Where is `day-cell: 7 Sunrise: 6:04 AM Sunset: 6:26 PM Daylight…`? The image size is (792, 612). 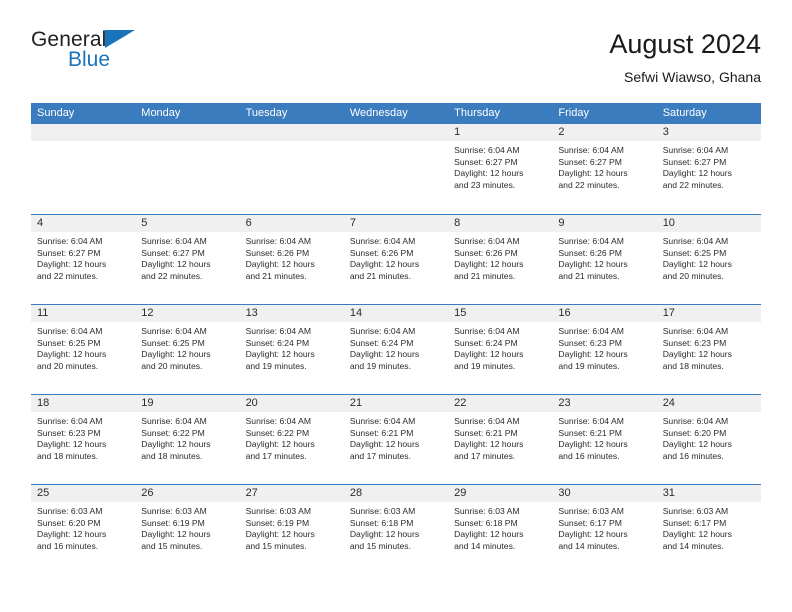 day-cell: 7 Sunrise: 6:04 AM Sunset: 6:26 PM Daylight… is located at coordinates (396, 259).